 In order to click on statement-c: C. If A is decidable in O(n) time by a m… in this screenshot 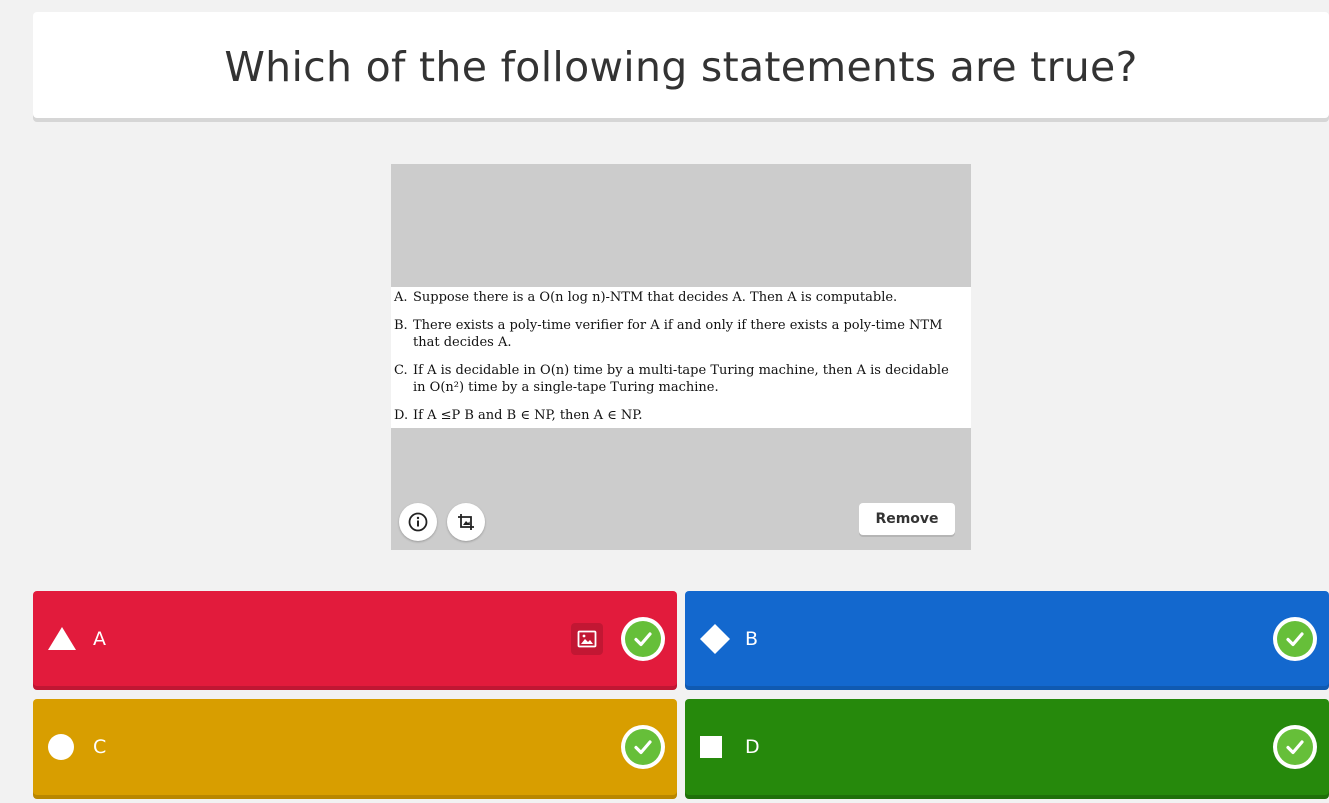, I will do `click(671, 379)`.